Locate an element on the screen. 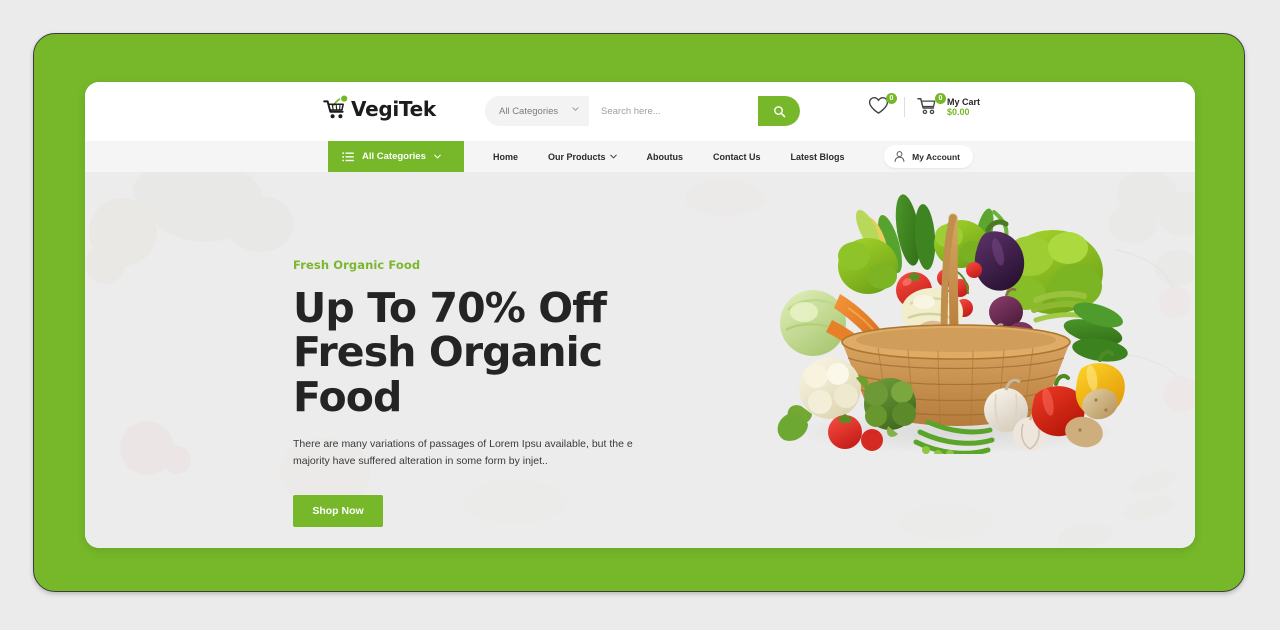 The height and width of the screenshot is (630, 1280). all-categories-button: All Categories is located at coordinates (396, 156).